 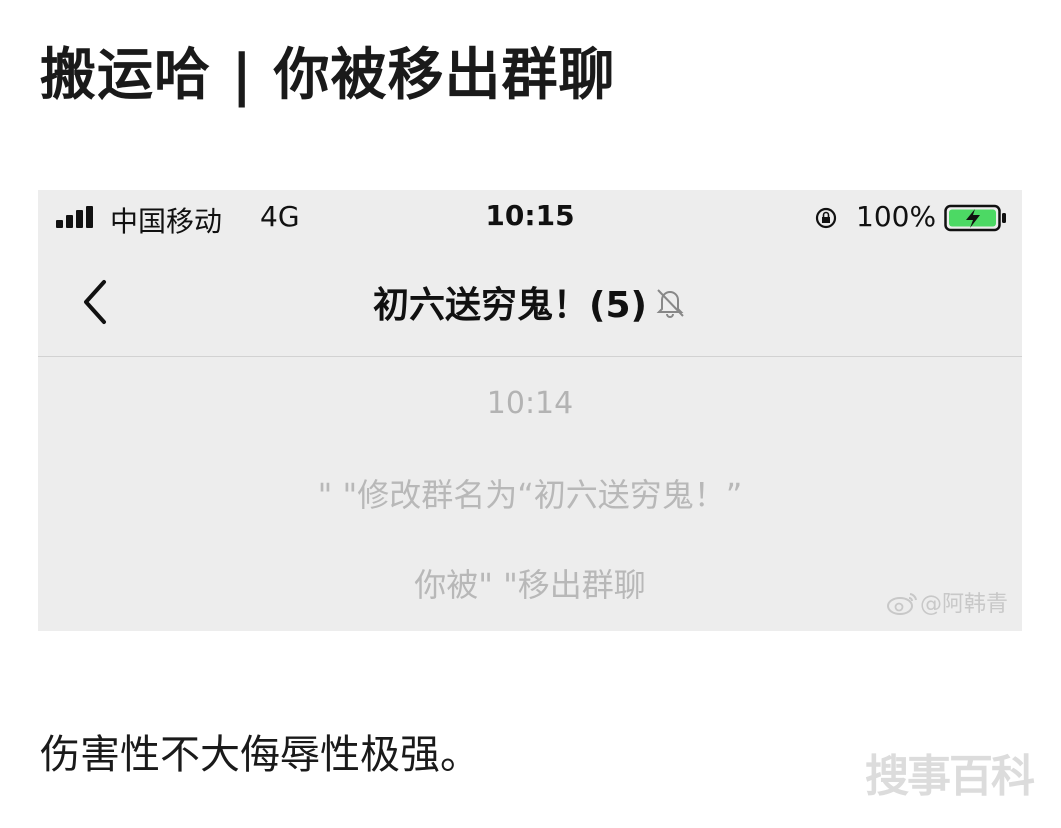 I want to click on battery-charging-icon, so click(x=975, y=218).